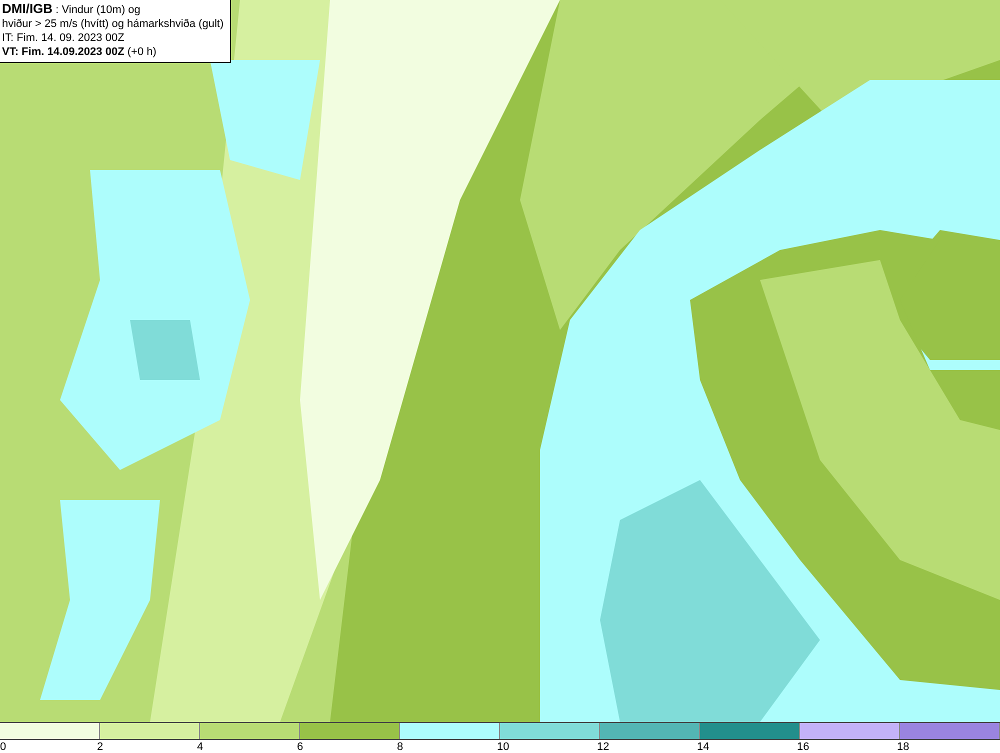  Describe the element at coordinates (72, 9) in the screenshot. I see `info-text: DMI/IGB : Vindur (10m) og` at that location.